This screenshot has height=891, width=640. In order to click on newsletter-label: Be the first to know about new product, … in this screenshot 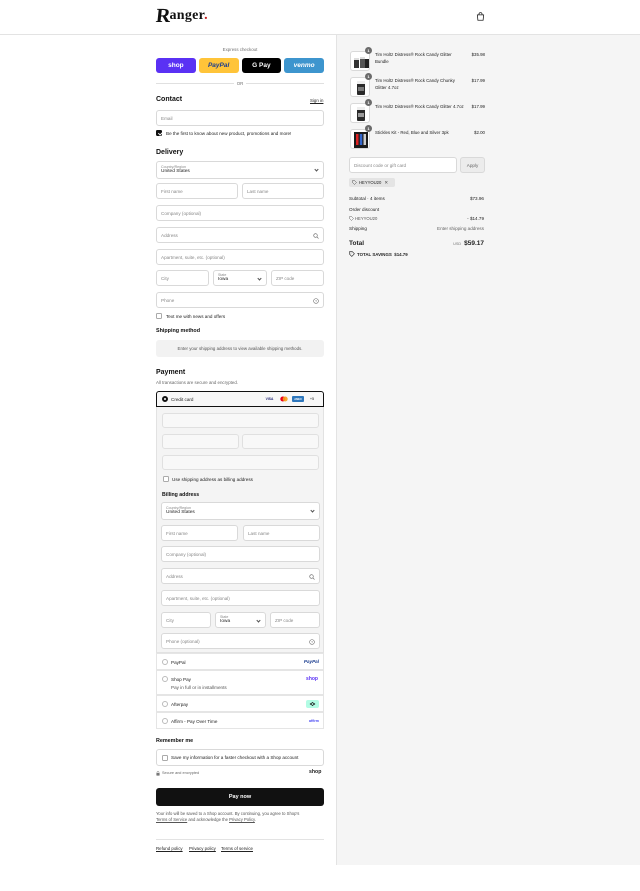, I will do `click(229, 133)`.